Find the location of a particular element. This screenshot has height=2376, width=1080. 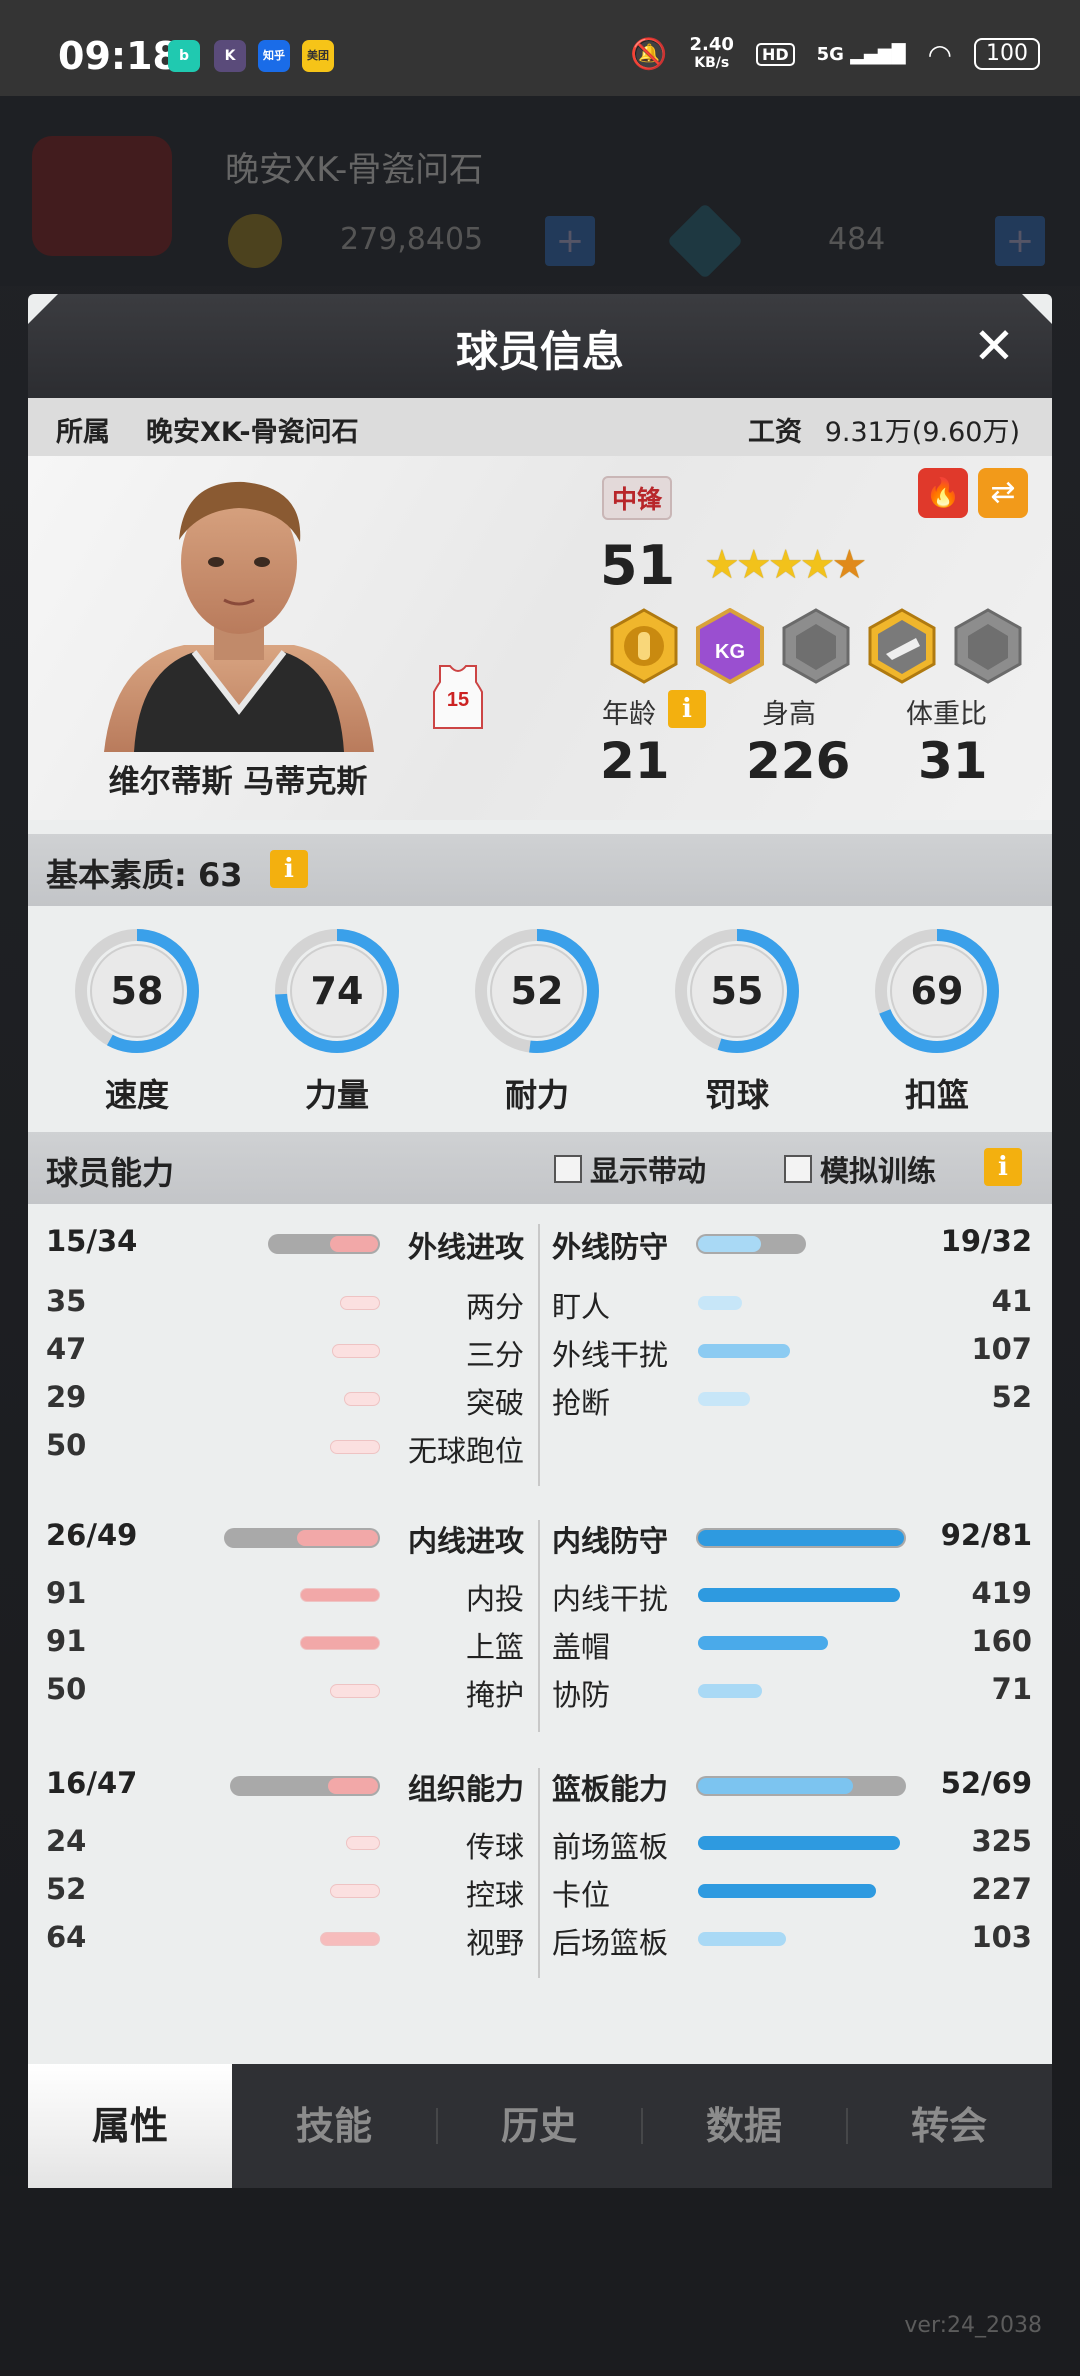

swap-icon: ⇄ is located at coordinates (1003, 493).